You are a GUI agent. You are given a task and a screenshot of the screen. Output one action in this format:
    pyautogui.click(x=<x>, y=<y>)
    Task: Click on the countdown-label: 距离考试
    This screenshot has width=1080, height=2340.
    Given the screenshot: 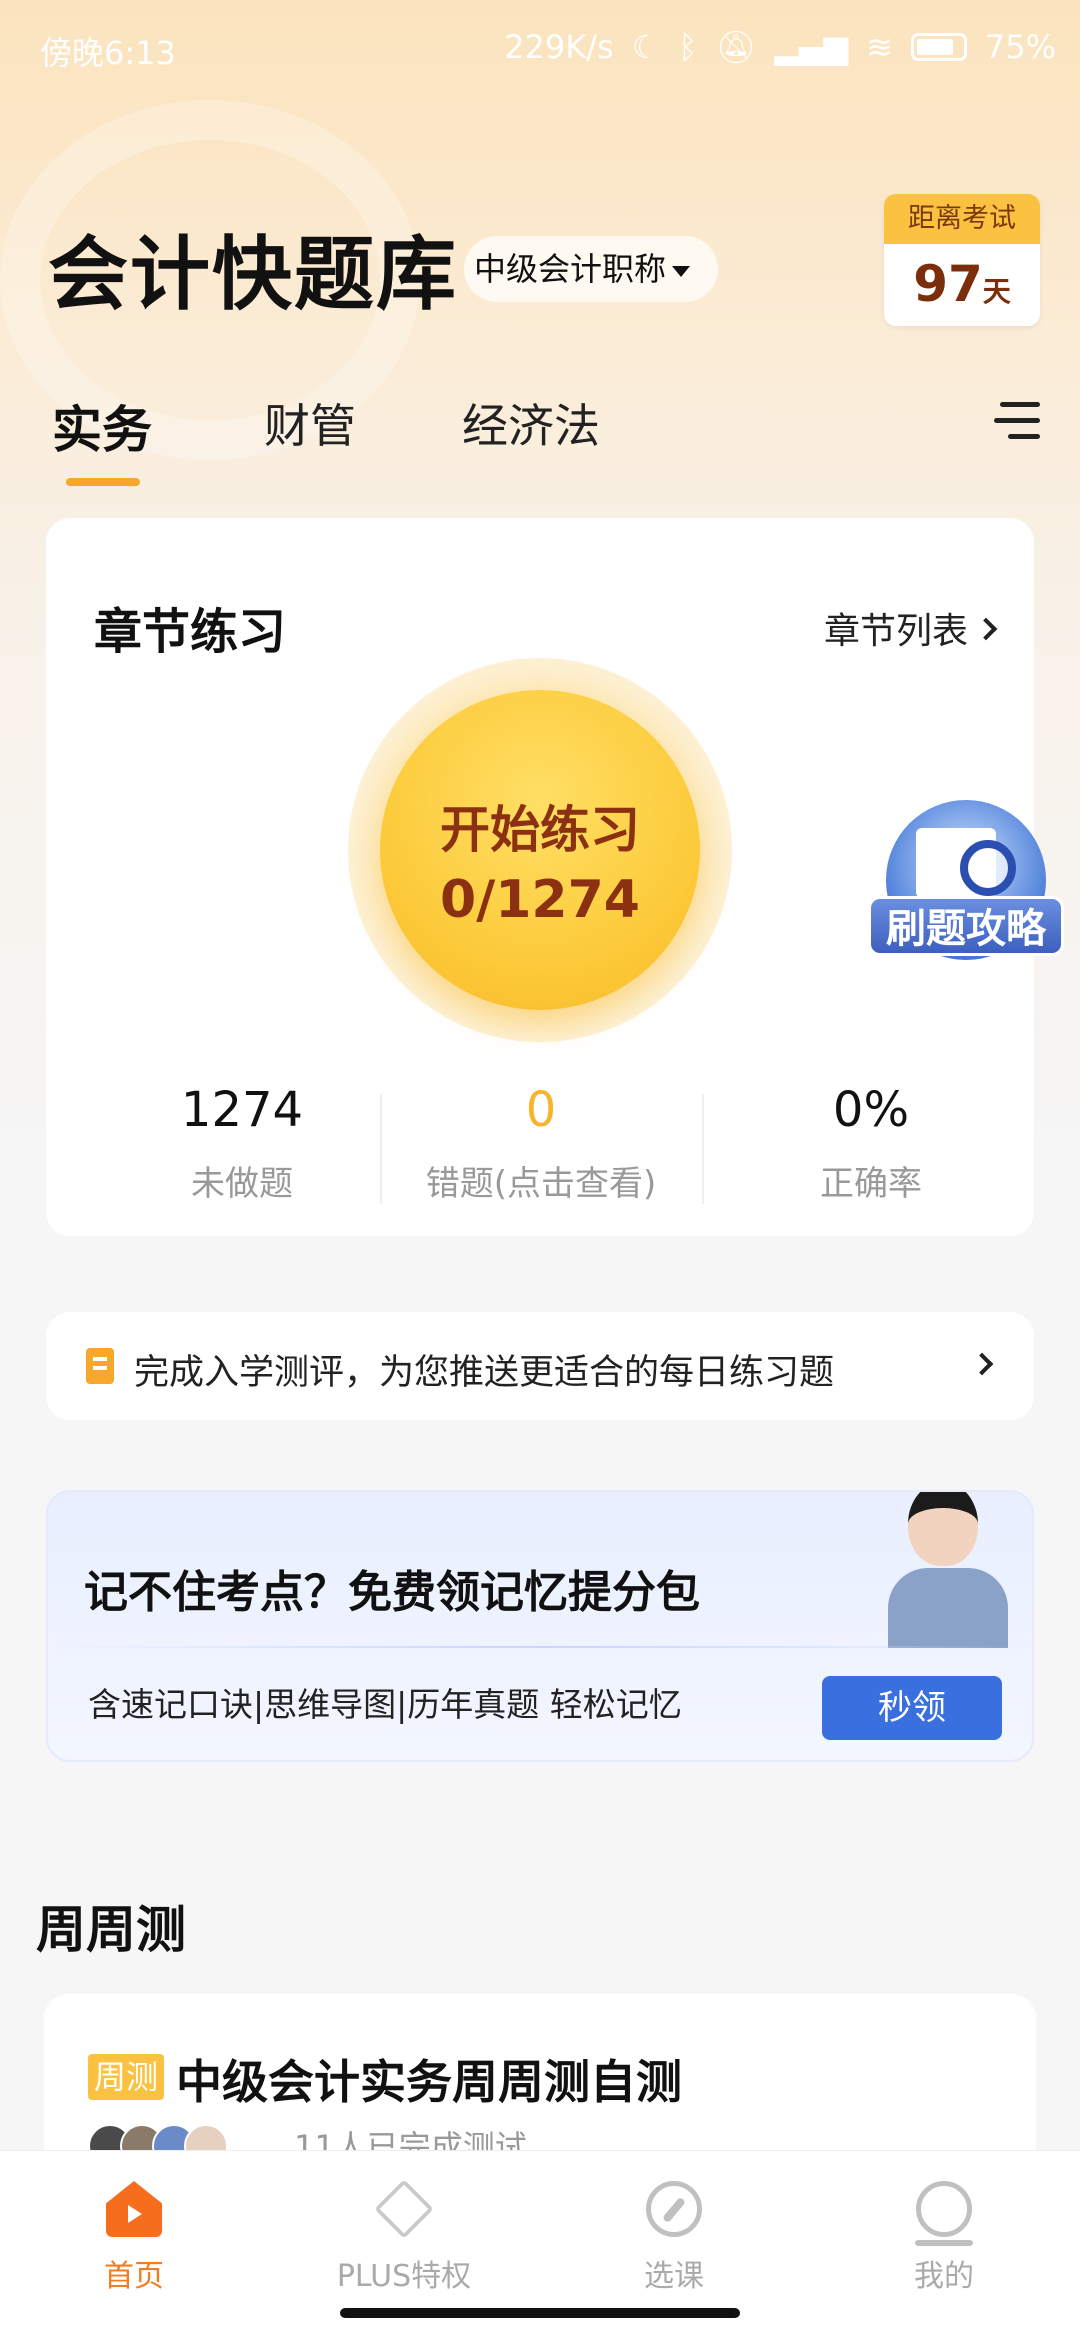 What is the action you would take?
    pyautogui.click(x=962, y=219)
    